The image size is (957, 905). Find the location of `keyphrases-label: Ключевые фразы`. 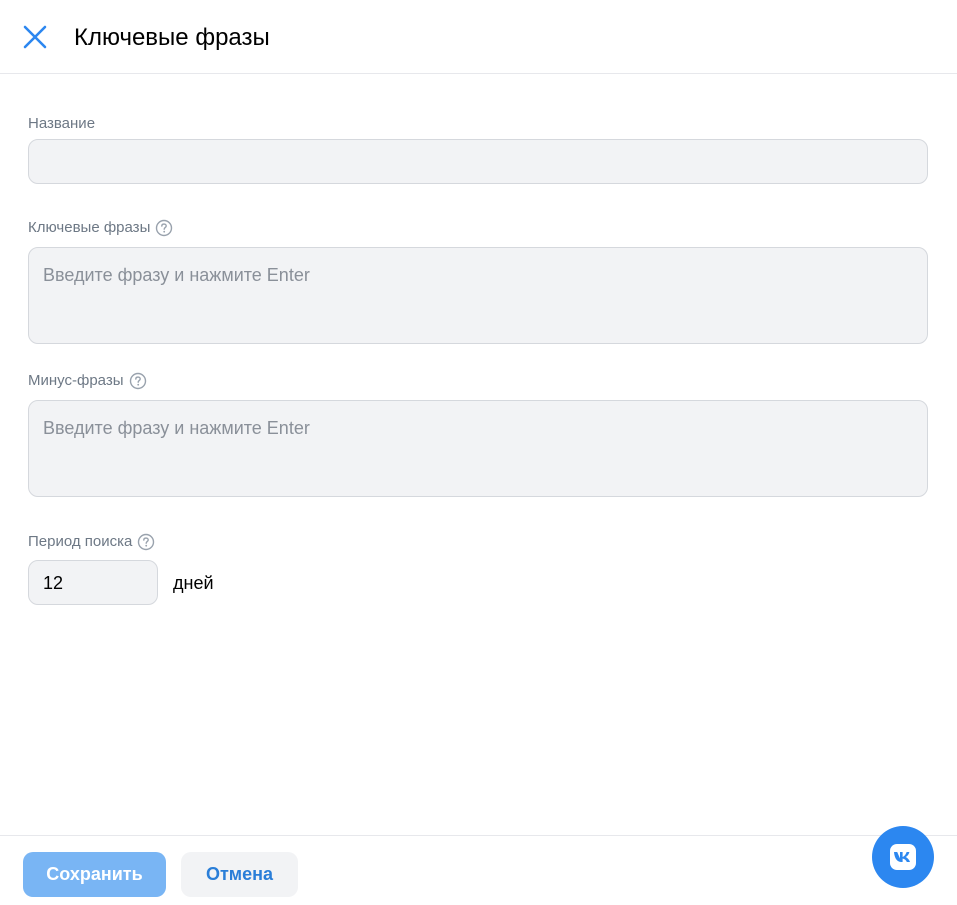

keyphrases-label: Ключевые фразы is located at coordinates (100, 228).